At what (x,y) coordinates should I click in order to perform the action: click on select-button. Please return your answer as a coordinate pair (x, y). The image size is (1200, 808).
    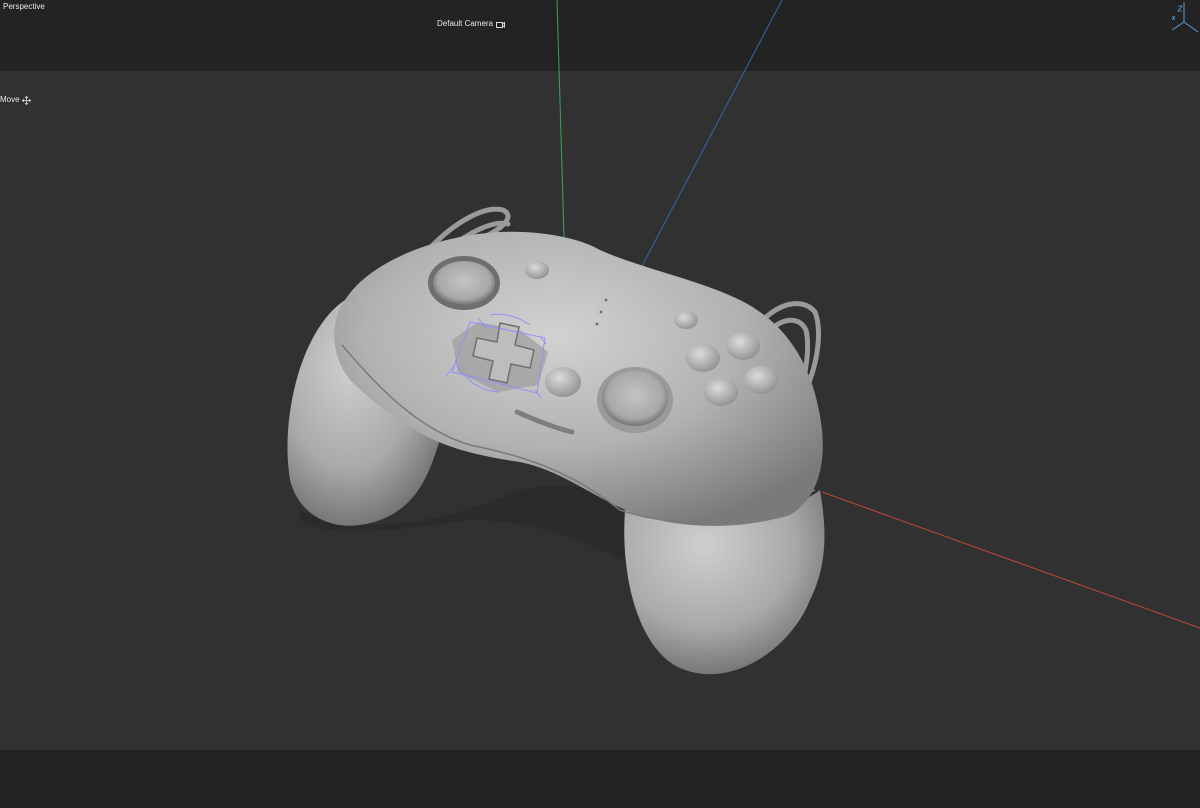
    Looking at the image, I should click on (537, 270).